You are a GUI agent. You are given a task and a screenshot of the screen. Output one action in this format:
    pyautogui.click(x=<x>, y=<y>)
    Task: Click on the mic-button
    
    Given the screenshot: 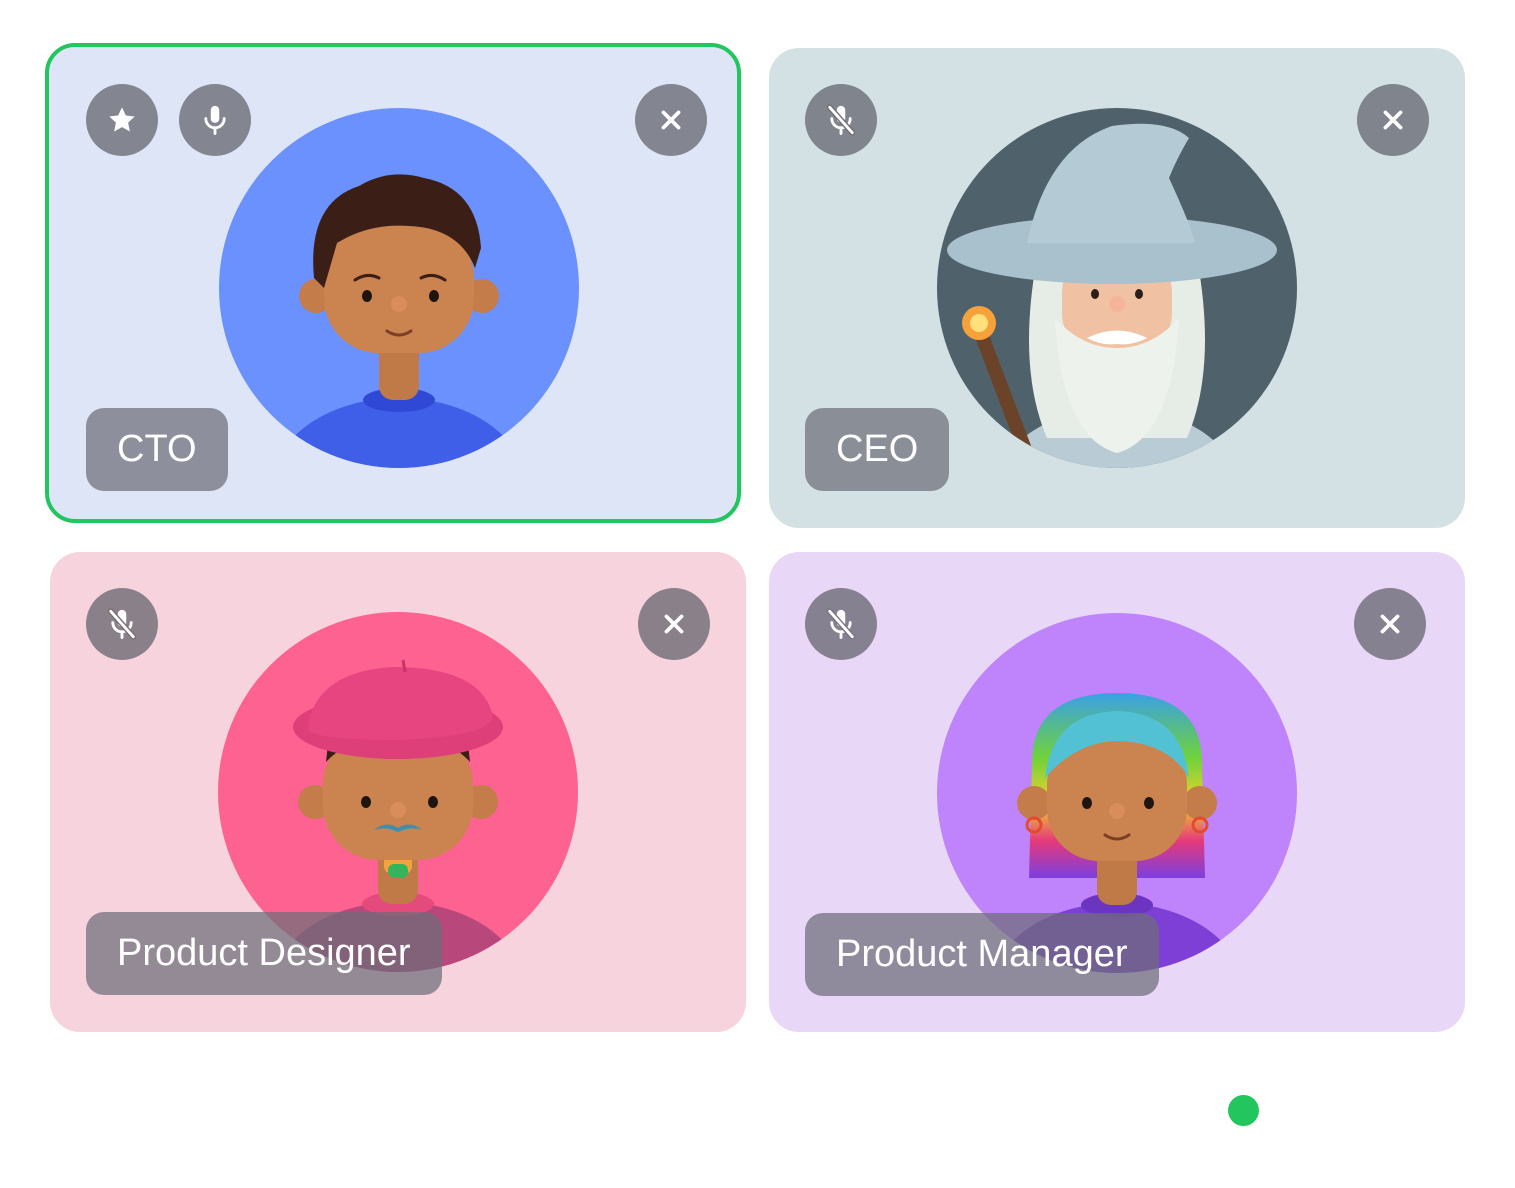 What is the action you would take?
    pyautogui.click(x=215, y=120)
    